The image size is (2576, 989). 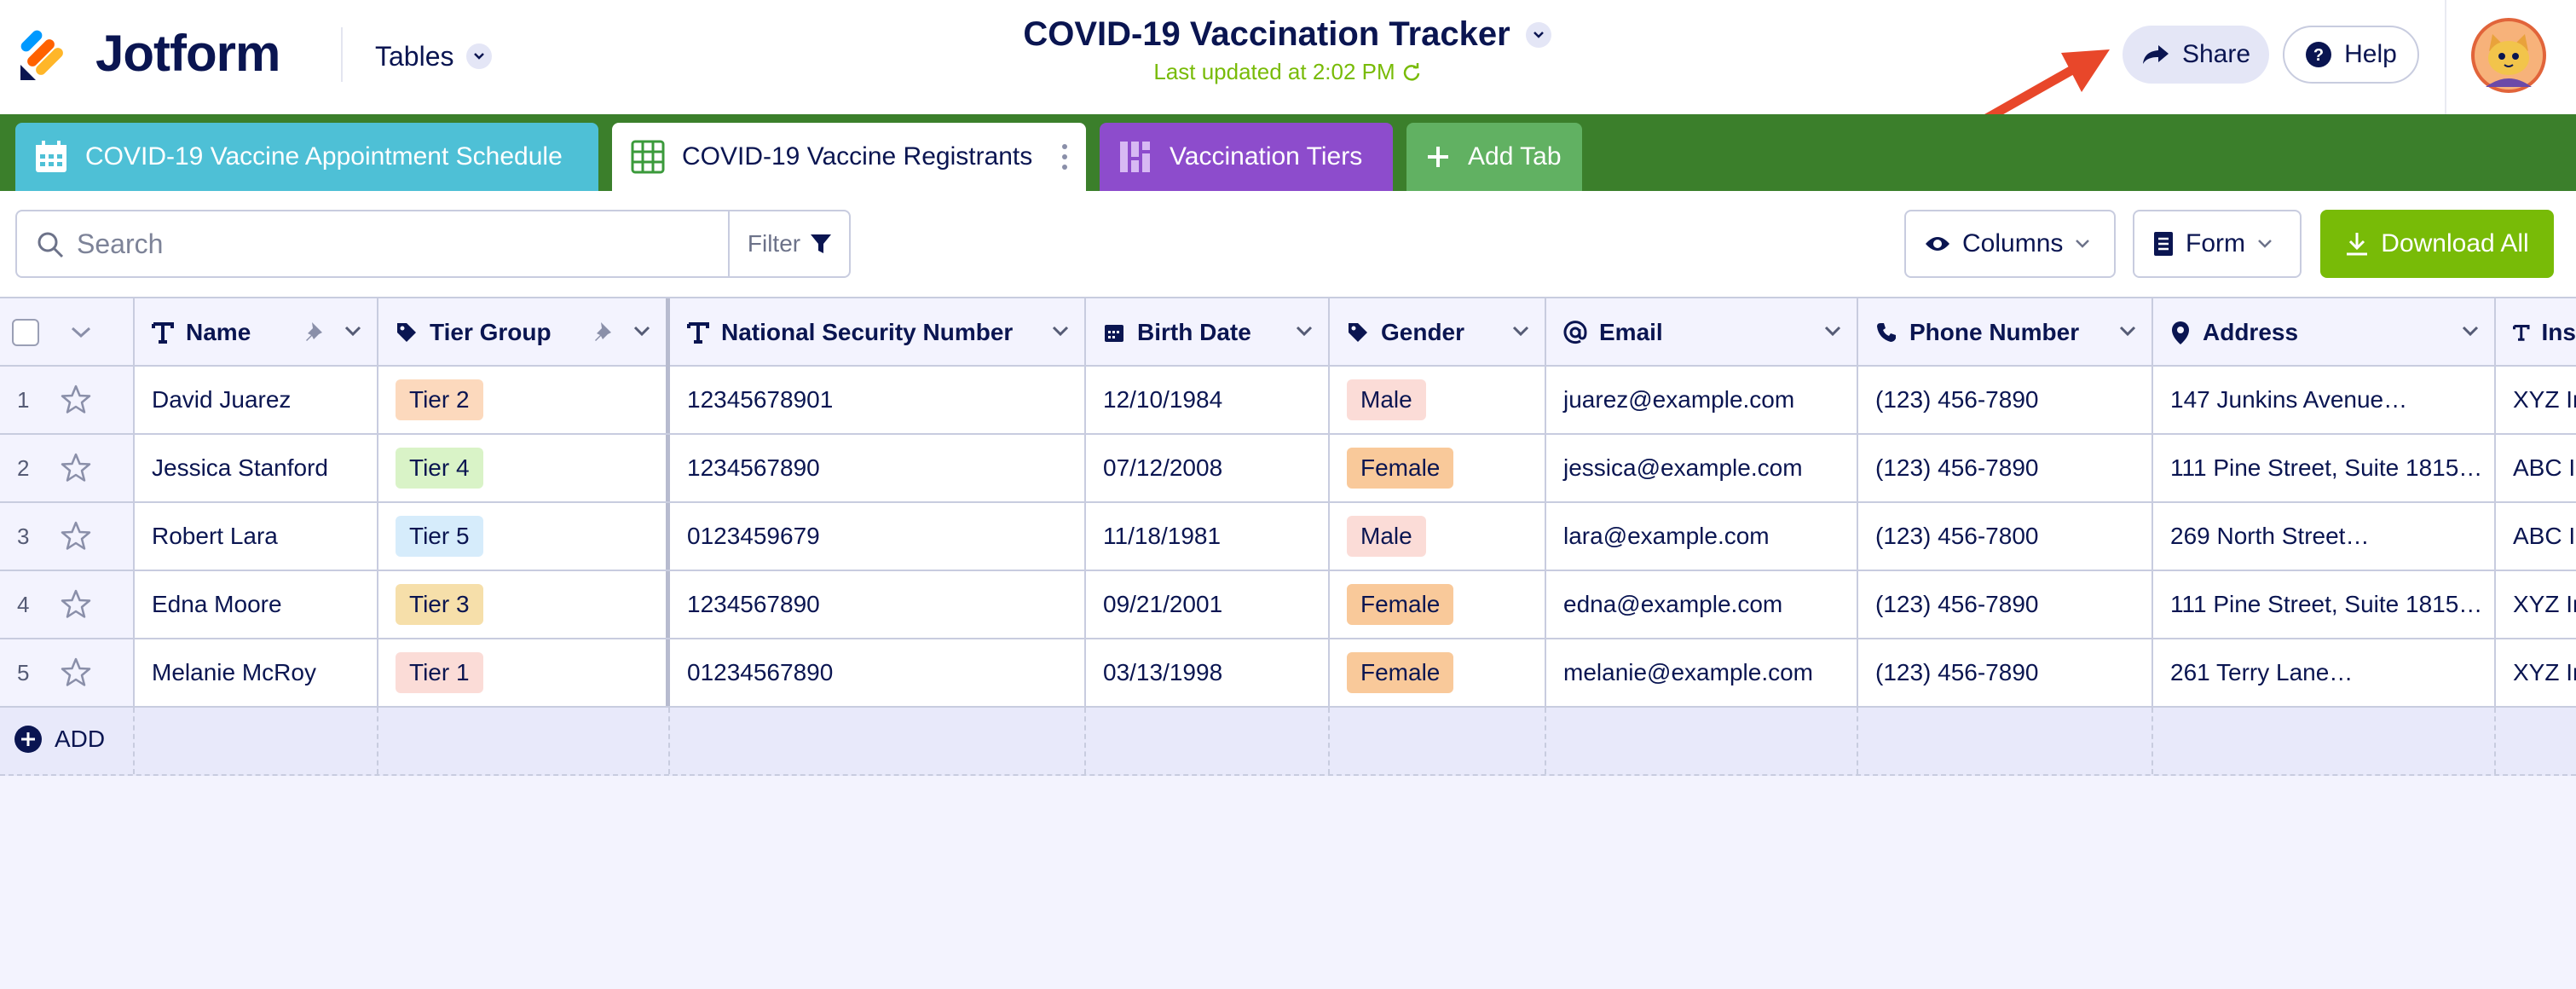 What do you see at coordinates (1438, 332) in the screenshot?
I see `column-header-gender: Gender` at bounding box center [1438, 332].